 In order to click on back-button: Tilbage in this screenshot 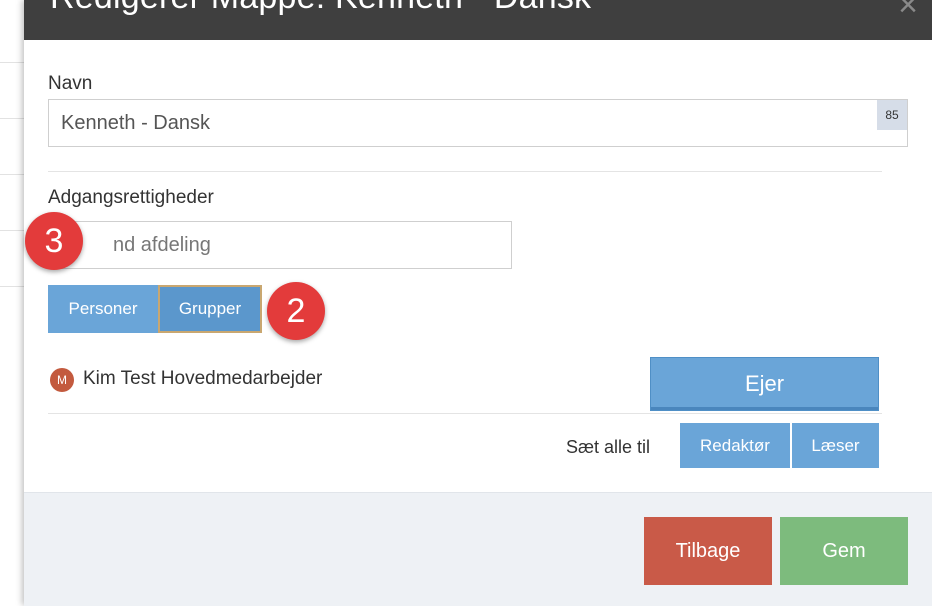, I will do `click(708, 551)`.